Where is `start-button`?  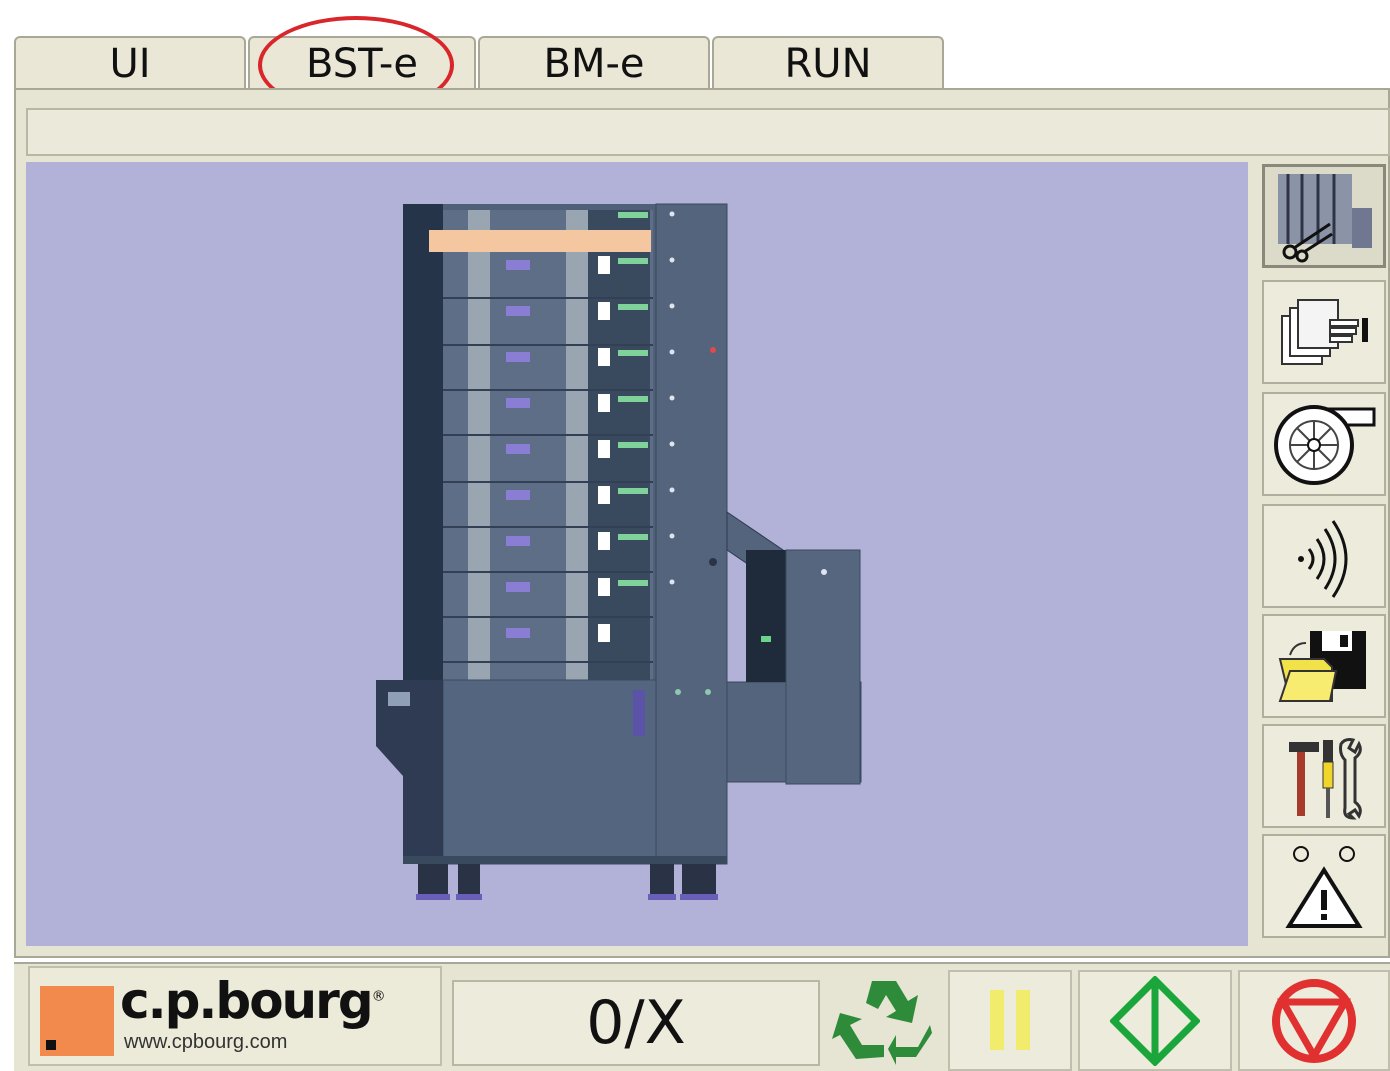 start-button is located at coordinates (1155, 1020).